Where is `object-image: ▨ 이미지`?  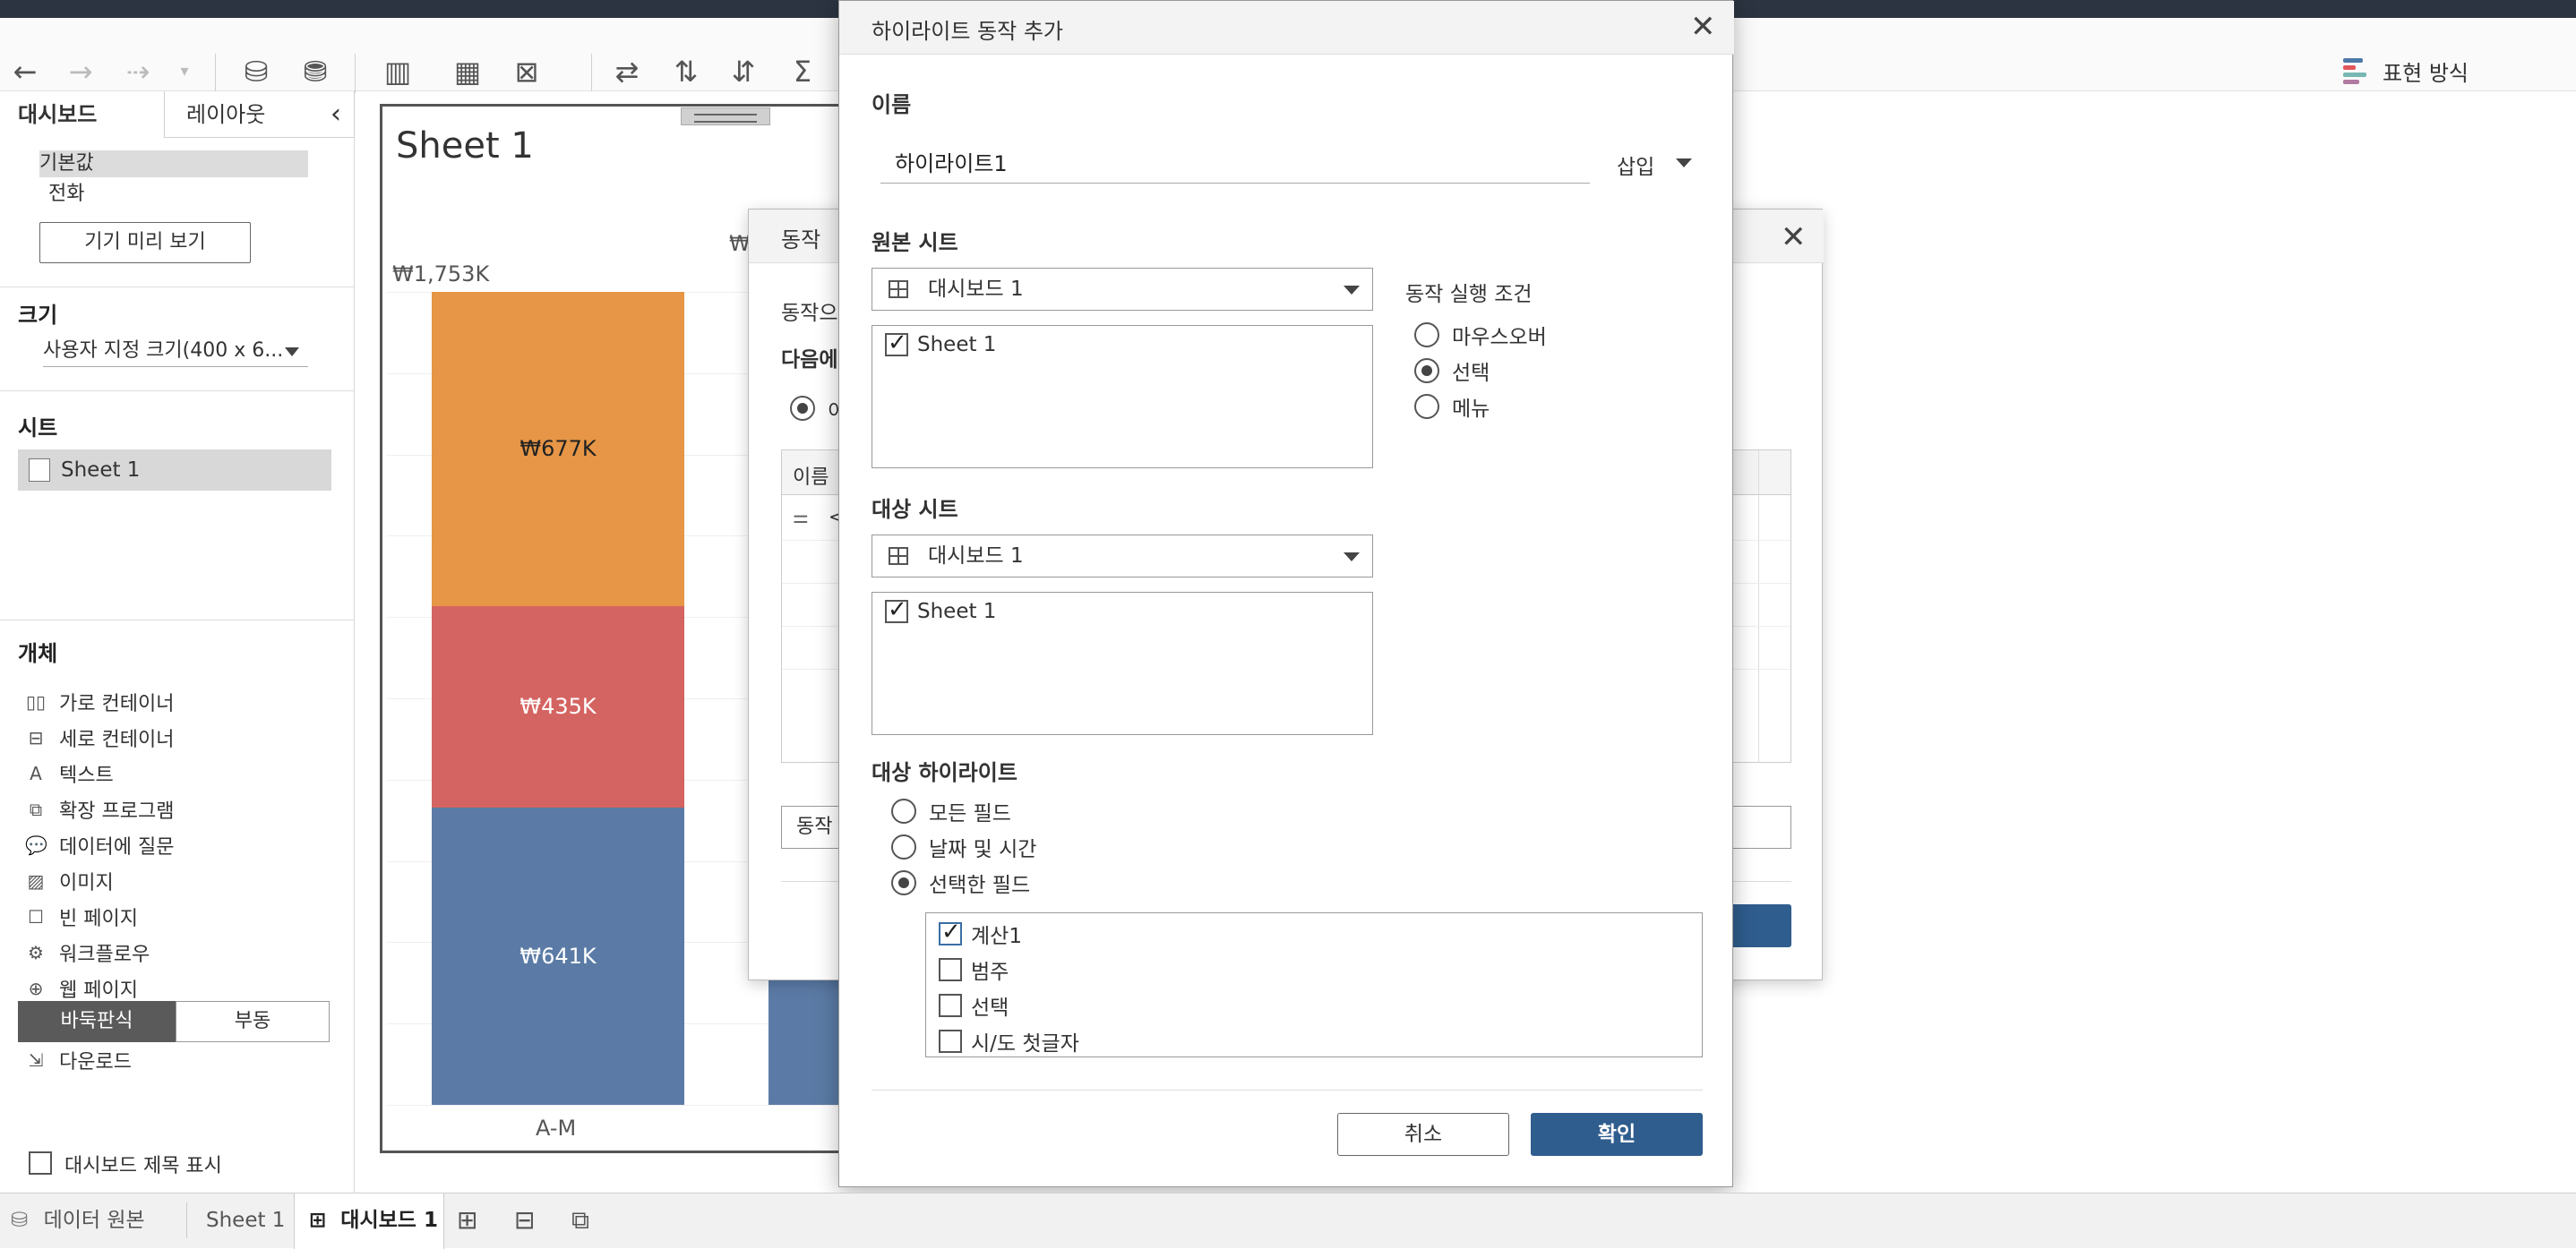
object-image: ▨ 이미지 is located at coordinates (69, 881).